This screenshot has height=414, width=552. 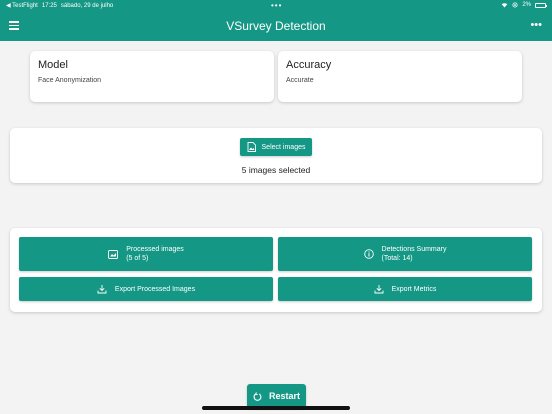 What do you see at coordinates (155, 254) in the screenshot?
I see `processed-images-text: Processed images (5 of 5)` at bounding box center [155, 254].